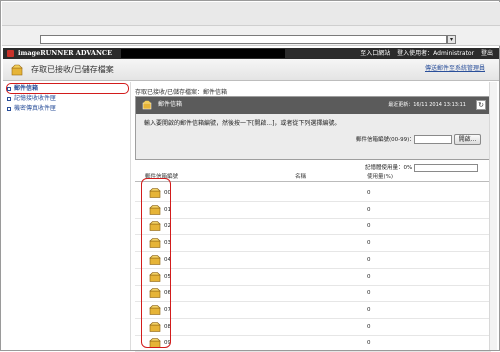 This screenshot has width=500, height=352. What do you see at coordinates (313, 310) in the screenshot?
I see `table-row: 07 0` at bounding box center [313, 310].